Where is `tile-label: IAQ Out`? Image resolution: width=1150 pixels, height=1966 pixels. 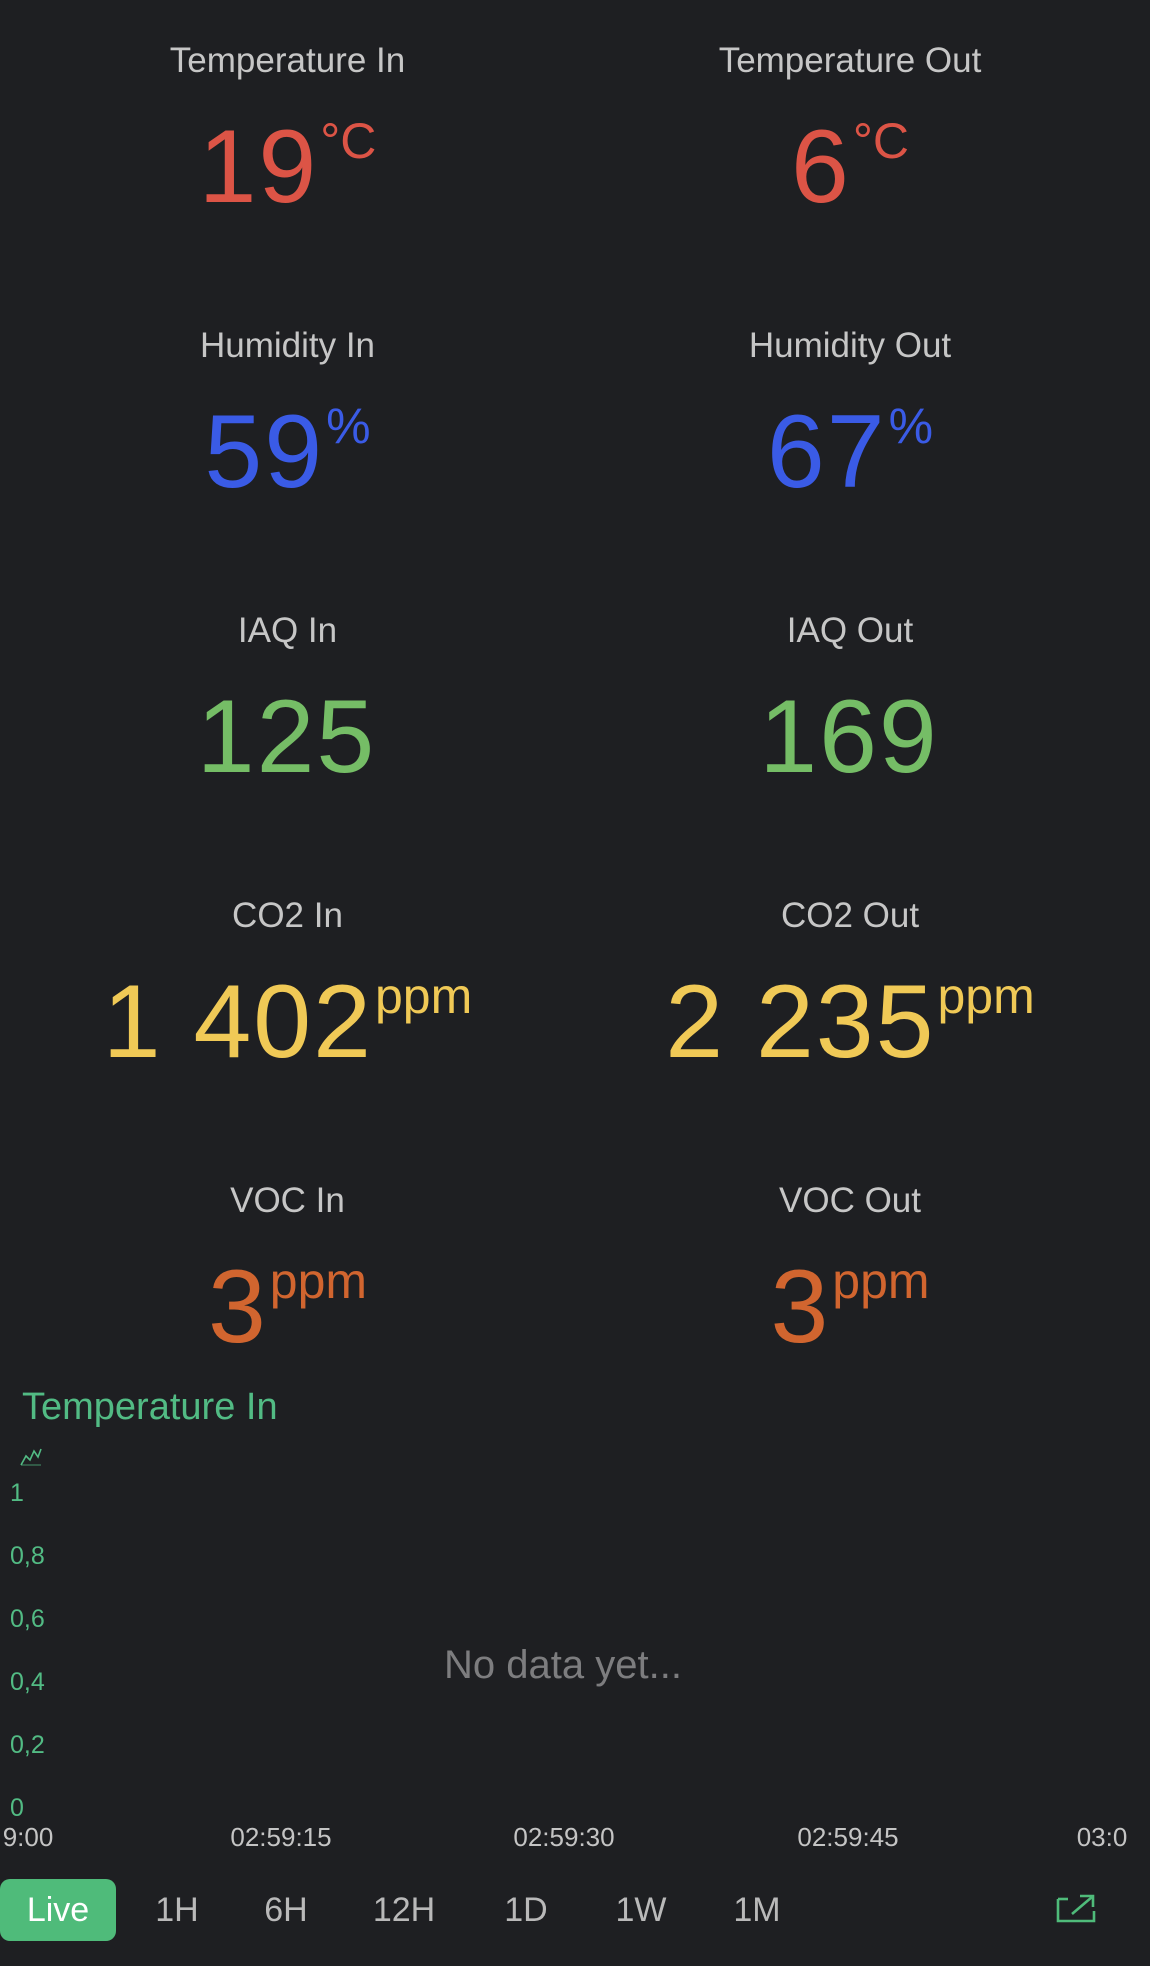
tile-label: IAQ Out is located at coordinates (850, 630).